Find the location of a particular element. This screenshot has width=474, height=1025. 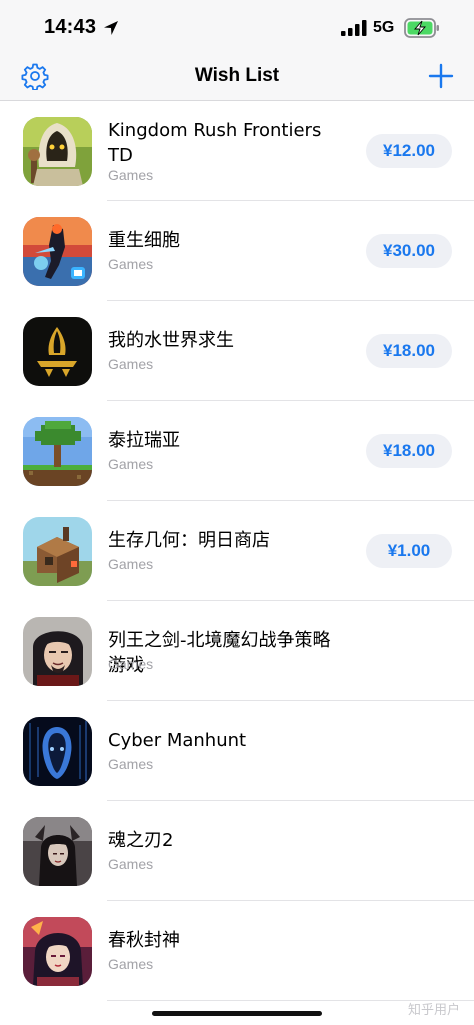

app-name: 魂之刃2 is located at coordinates (141, 840).